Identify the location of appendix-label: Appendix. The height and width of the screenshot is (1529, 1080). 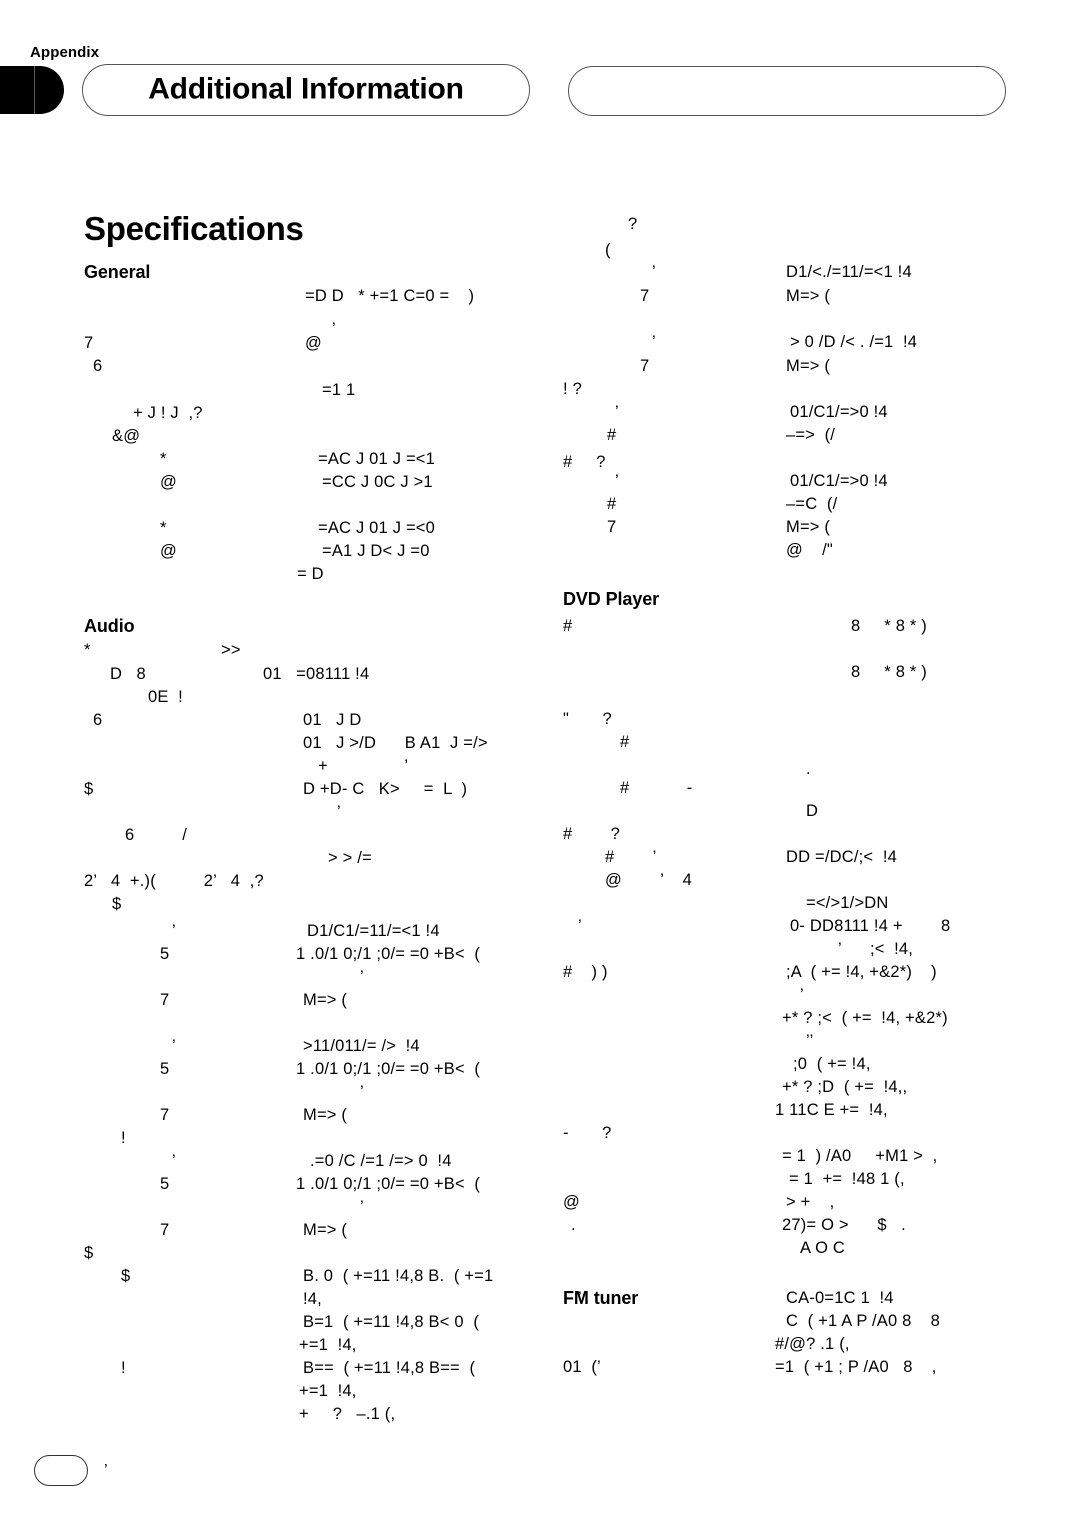
(65, 52).